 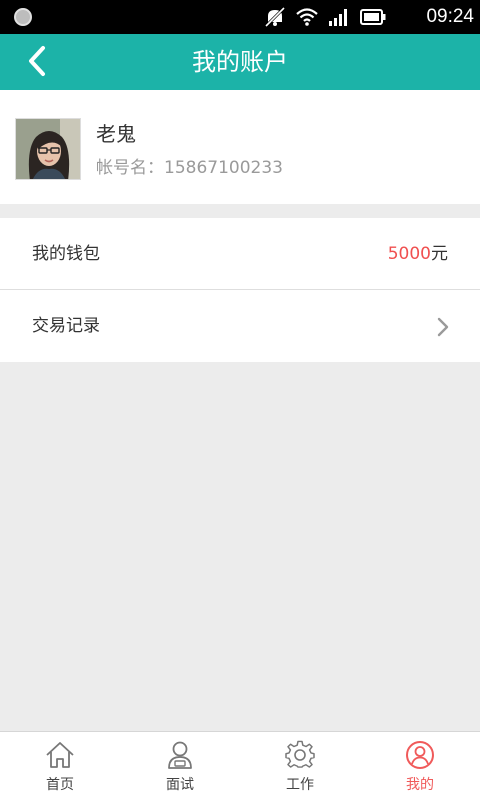 What do you see at coordinates (66, 254) in the screenshot?
I see `wallet-label: 我的钱包` at bounding box center [66, 254].